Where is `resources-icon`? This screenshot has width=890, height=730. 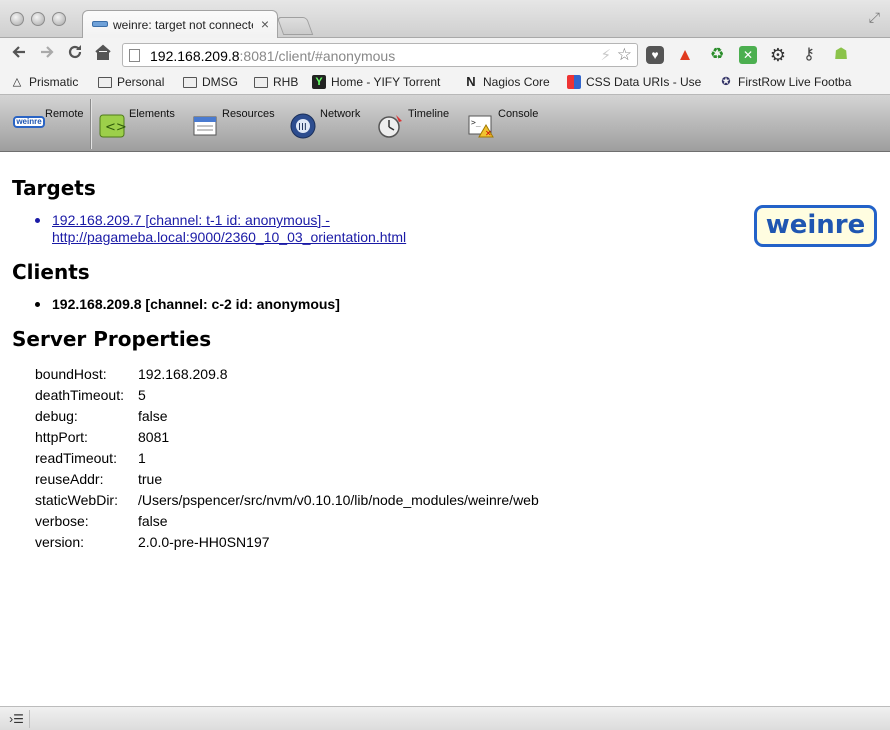
resources-icon is located at coordinates (205, 126).